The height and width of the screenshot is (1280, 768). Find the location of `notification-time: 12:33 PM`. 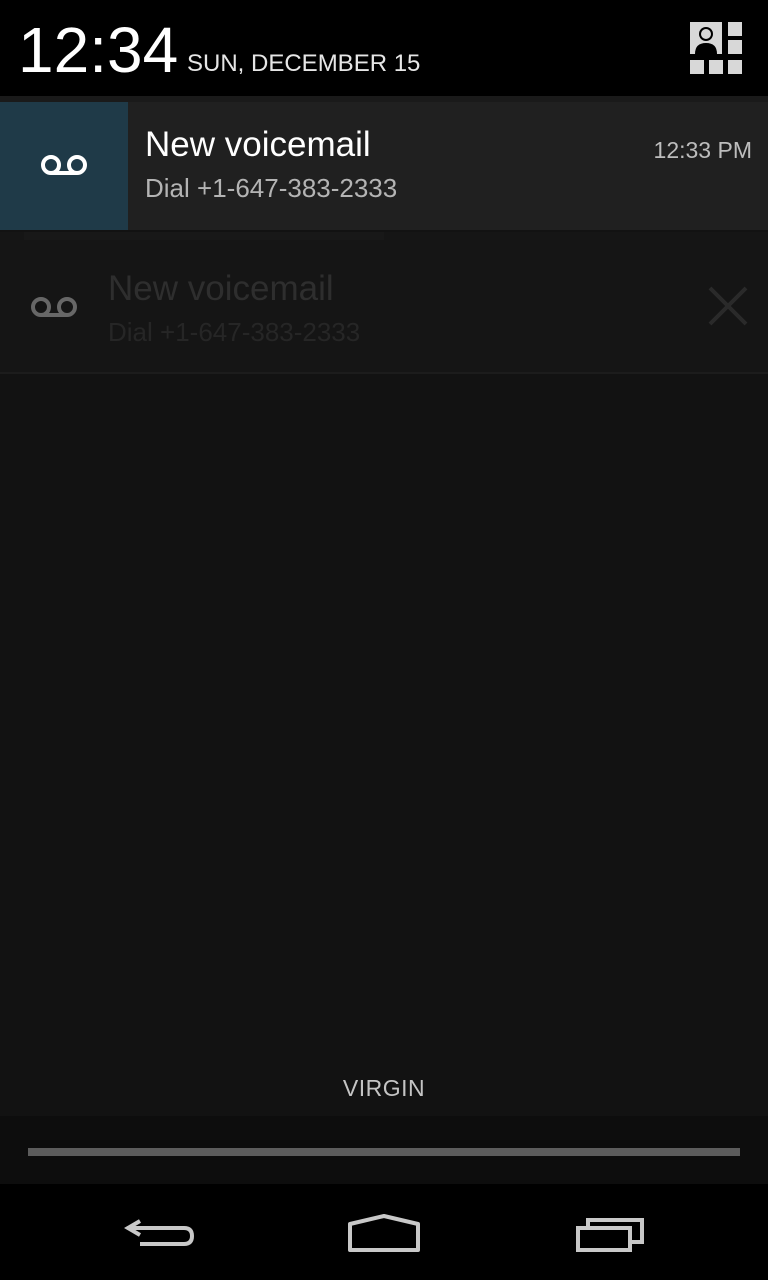

notification-time: 12:33 PM is located at coordinates (702, 150).